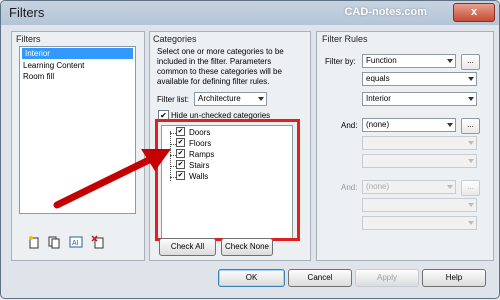 This screenshot has height=300, width=500. Describe the element at coordinates (187, 247) in the screenshot. I see `check-all-button: Check All` at that location.